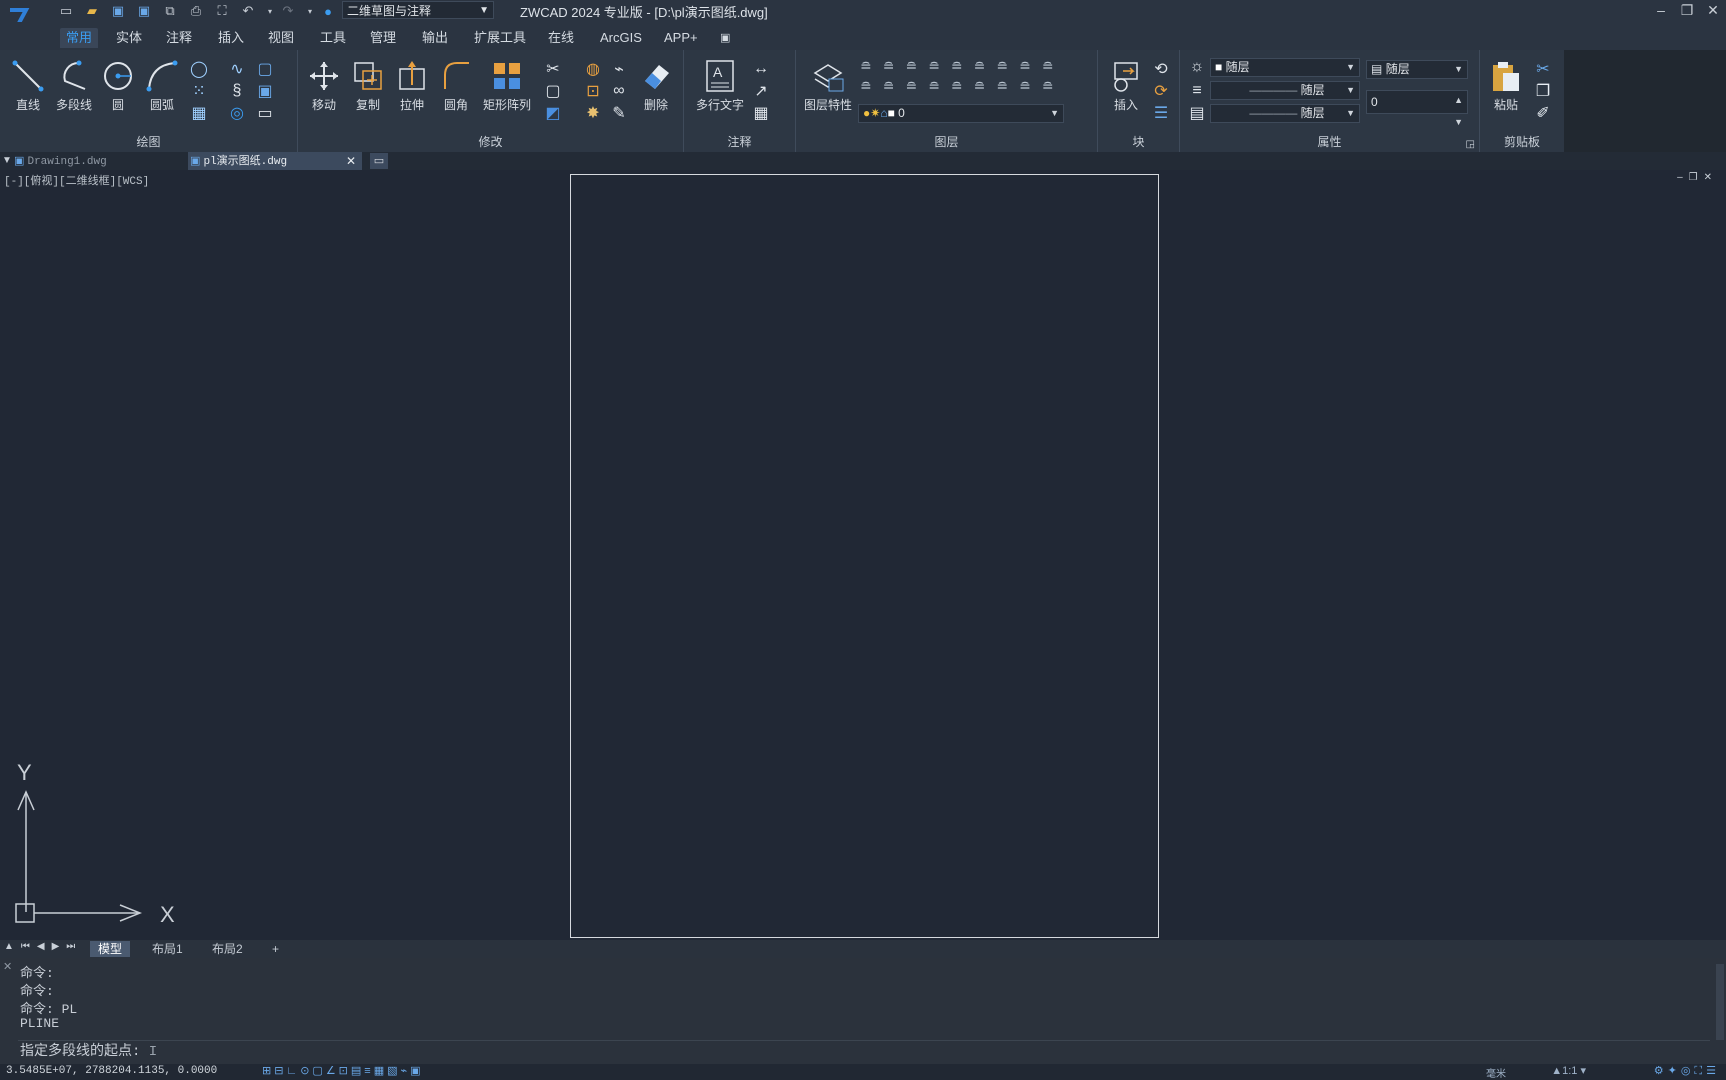 The width and height of the screenshot is (1726, 1080). Describe the element at coordinates (1543, 91) in the screenshot. I see `copy-clip-icon: ❐` at that location.